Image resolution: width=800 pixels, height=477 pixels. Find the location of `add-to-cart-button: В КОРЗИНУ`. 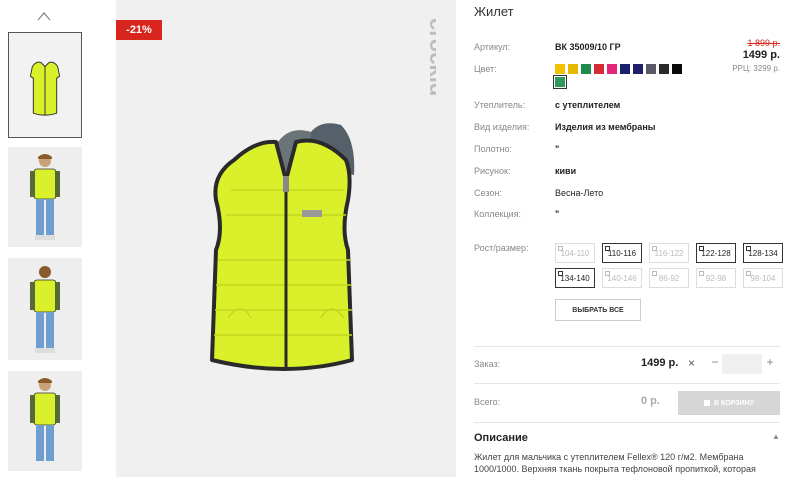

add-to-cart-button: В КОРЗИНУ is located at coordinates (729, 403).